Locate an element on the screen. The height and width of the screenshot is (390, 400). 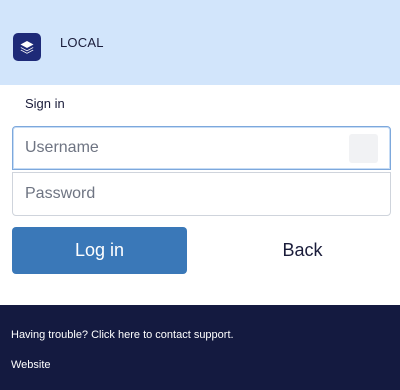
layers-icon is located at coordinates (27, 47).